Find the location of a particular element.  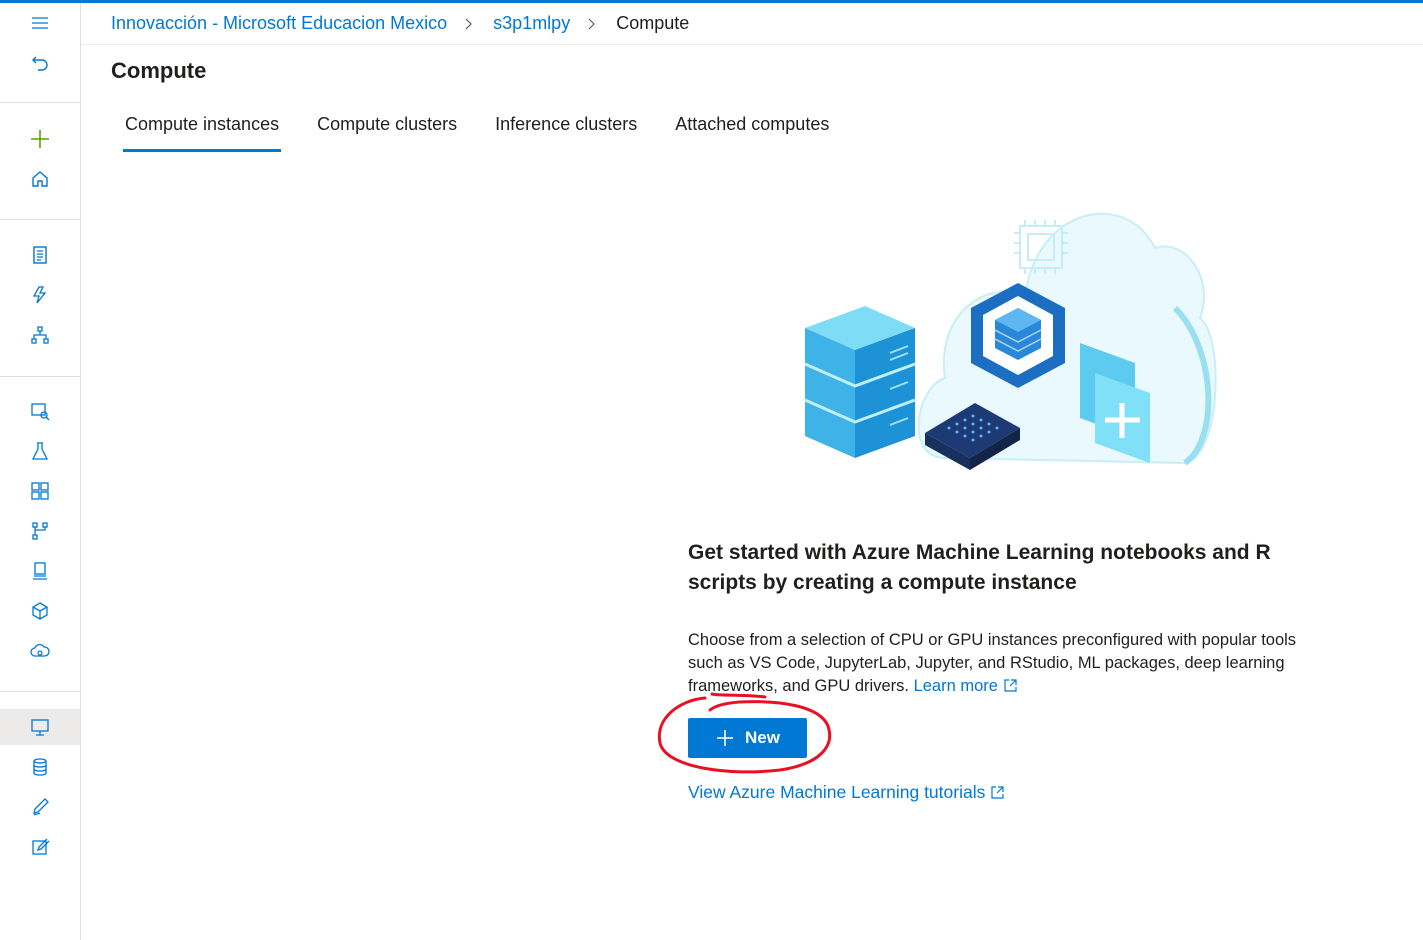

tab-attached-computes: Attached computes is located at coordinates (752, 130).